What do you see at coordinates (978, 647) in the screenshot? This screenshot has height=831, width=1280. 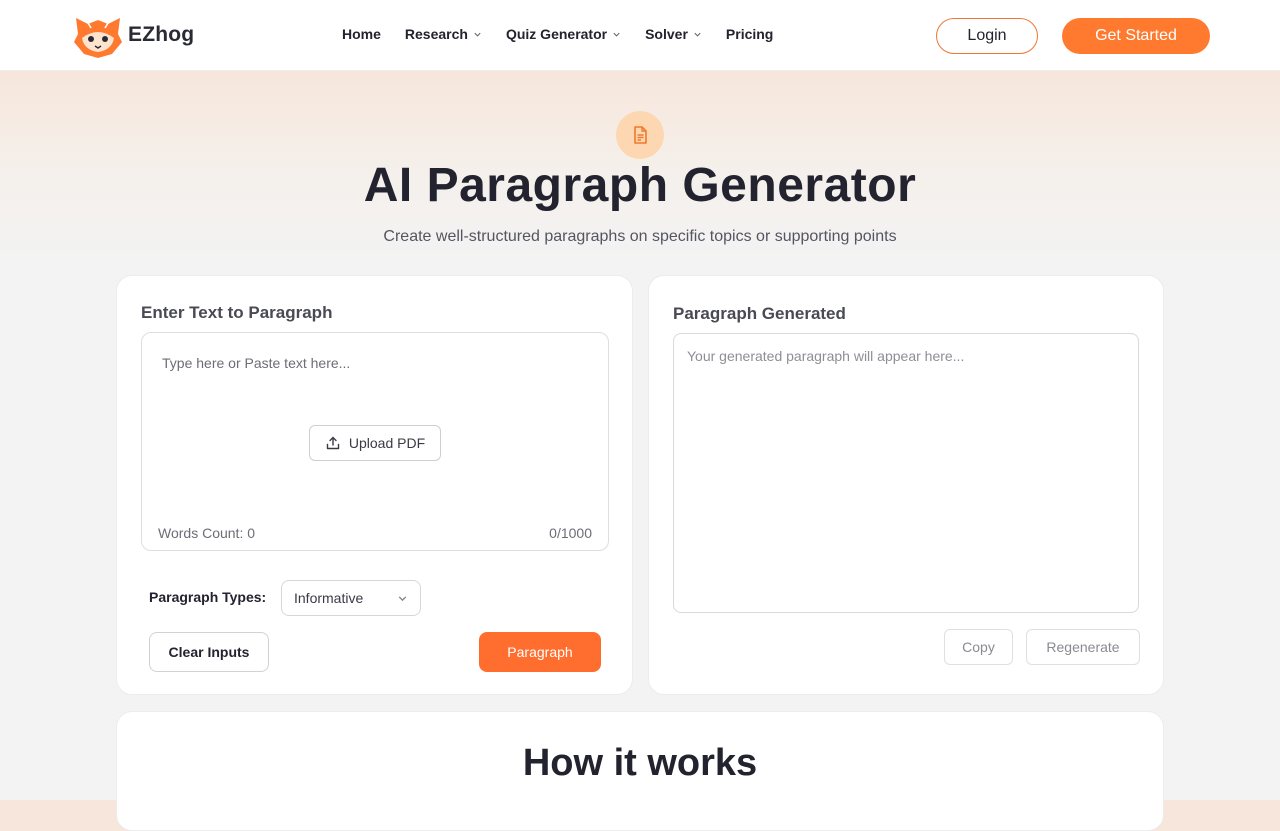 I see `copy-button: Copy` at bounding box center [978, 647].